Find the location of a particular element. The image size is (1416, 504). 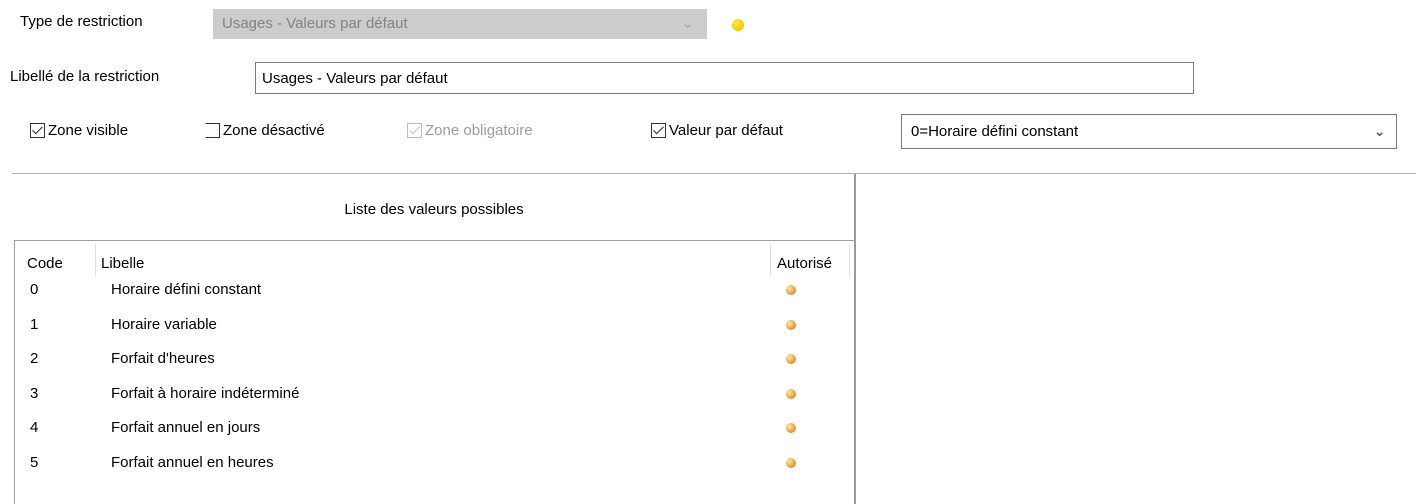

column-header-libelle: Libelle is located at coordinates (122, 259).